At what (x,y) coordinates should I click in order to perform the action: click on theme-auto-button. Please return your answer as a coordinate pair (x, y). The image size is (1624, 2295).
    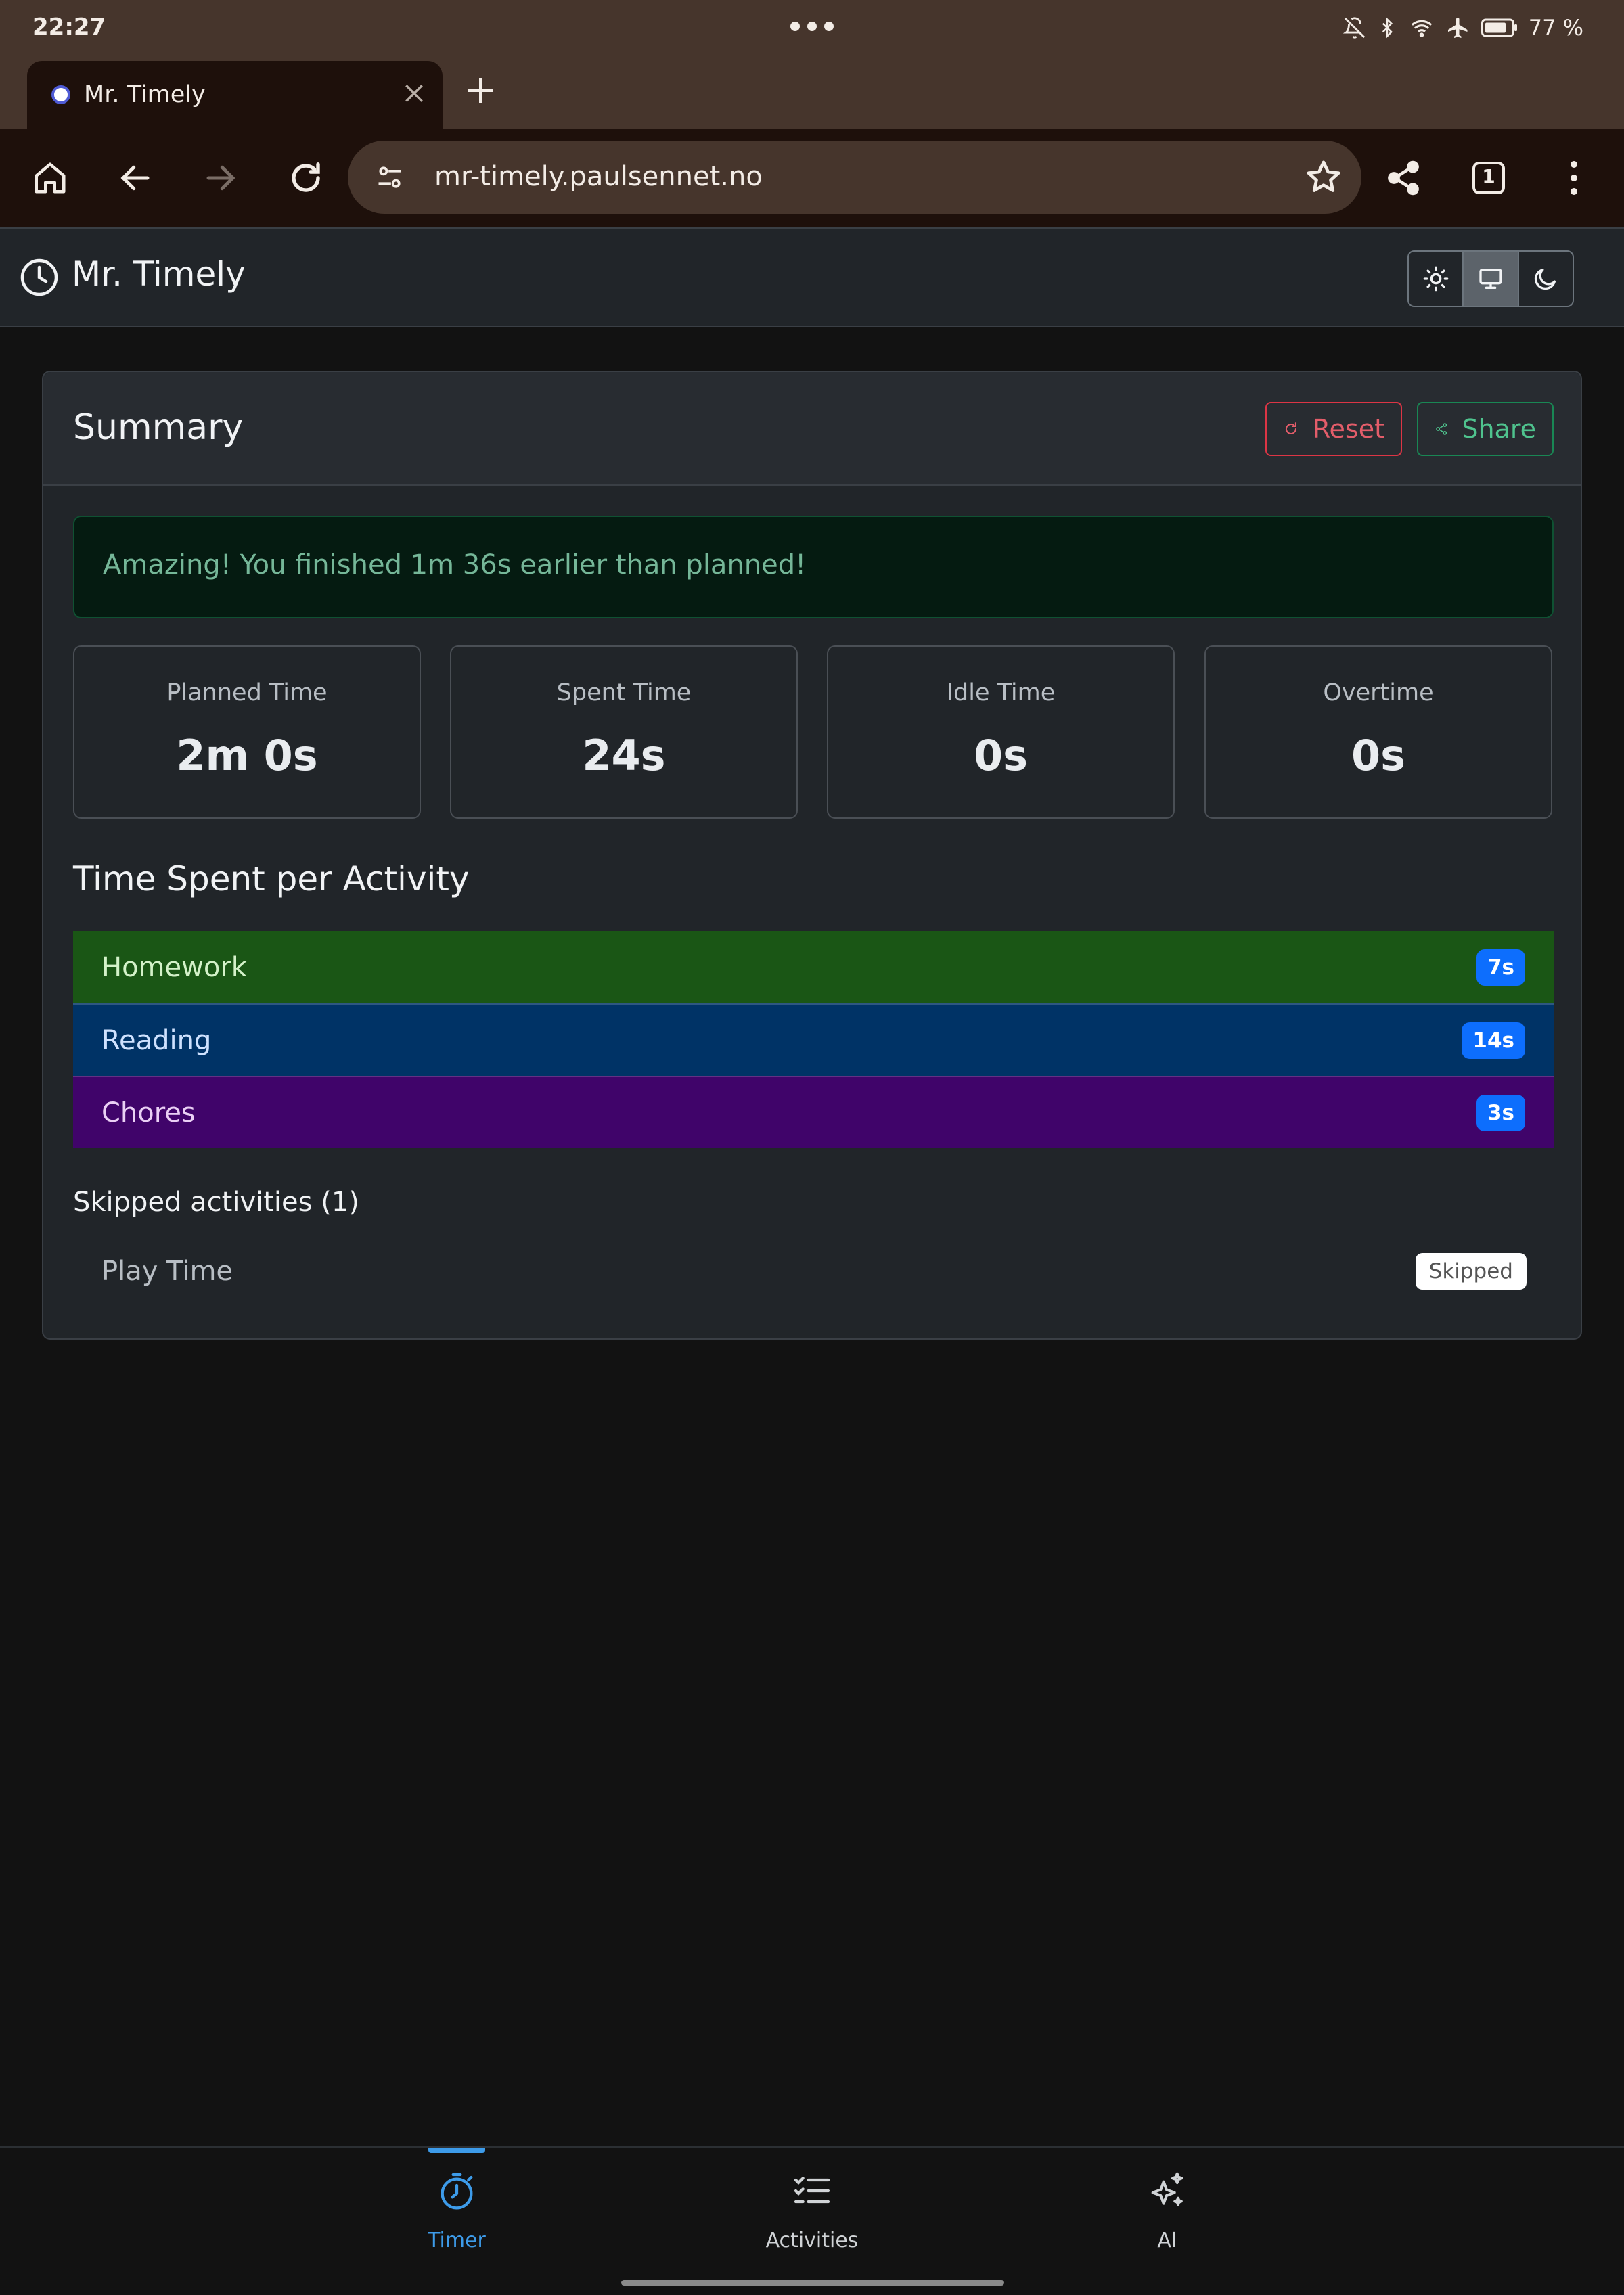
    Looking at the image, I should click on (1491, 279).